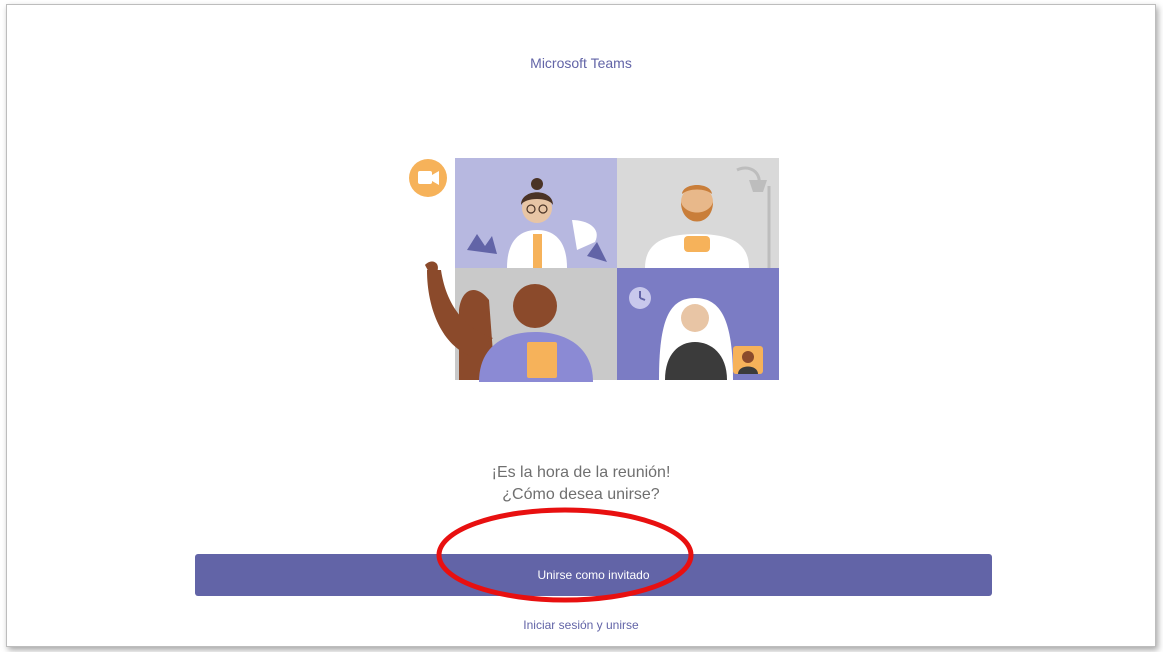  What do you see at coordinates (428, 178) in the screenshot?
I see `video-camera-icon` at bounding box center [428, 178].